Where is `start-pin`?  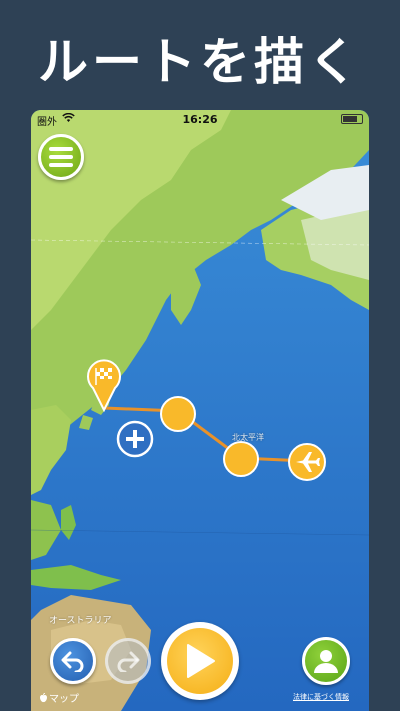
start-pin is located at coordinates (104, 386).